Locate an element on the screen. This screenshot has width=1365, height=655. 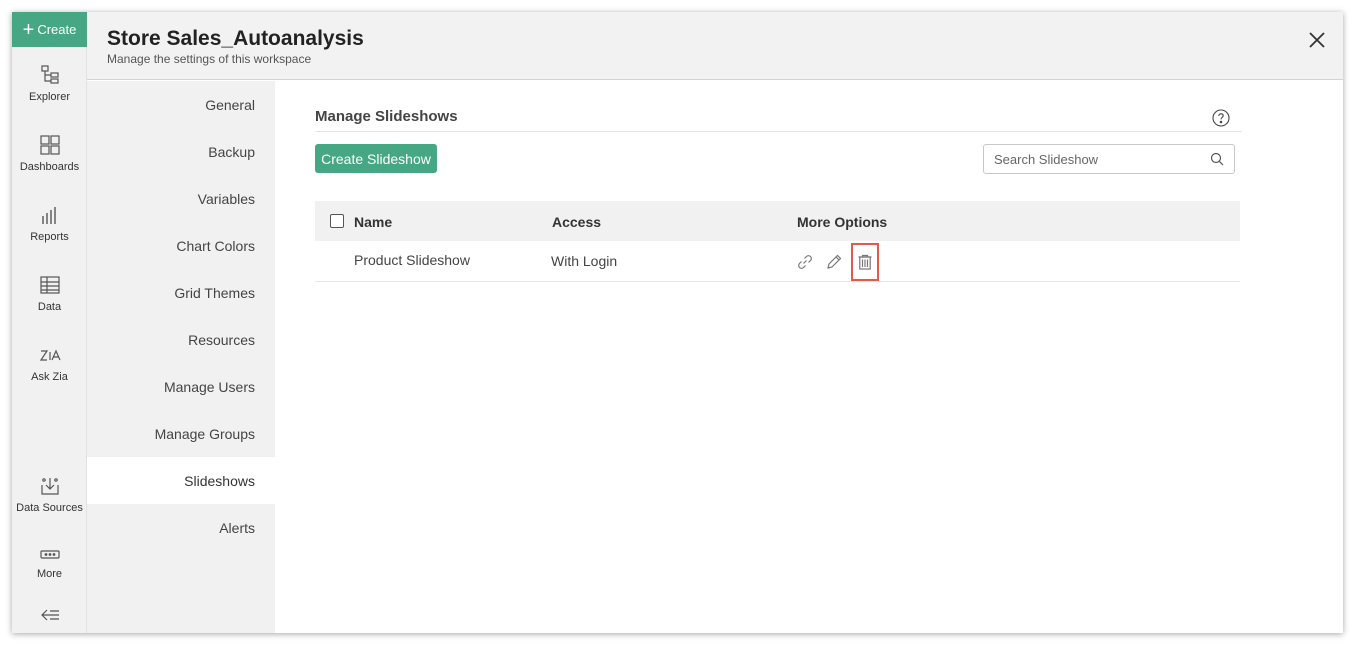
select-all-checkbox is located at coordinates (337, 221).